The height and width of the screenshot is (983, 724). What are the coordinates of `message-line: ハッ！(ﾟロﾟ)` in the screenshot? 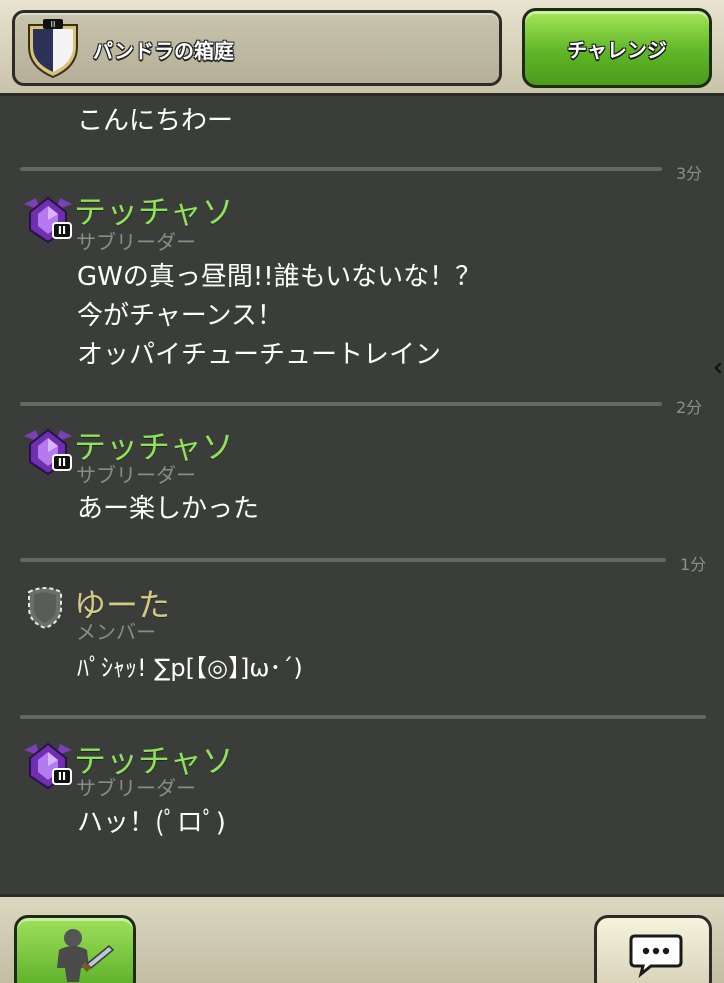 It's located at (151, 823).